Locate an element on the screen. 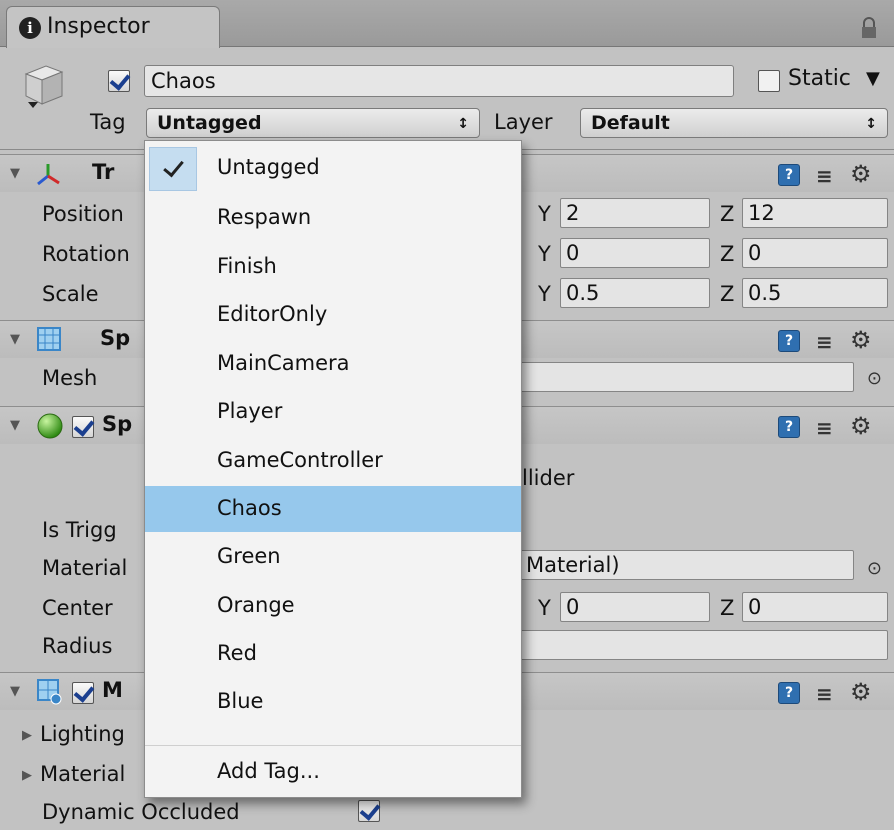 The width and height of the screenshot is (894, 830). center-label: Center is located at coordinates (77, 608).